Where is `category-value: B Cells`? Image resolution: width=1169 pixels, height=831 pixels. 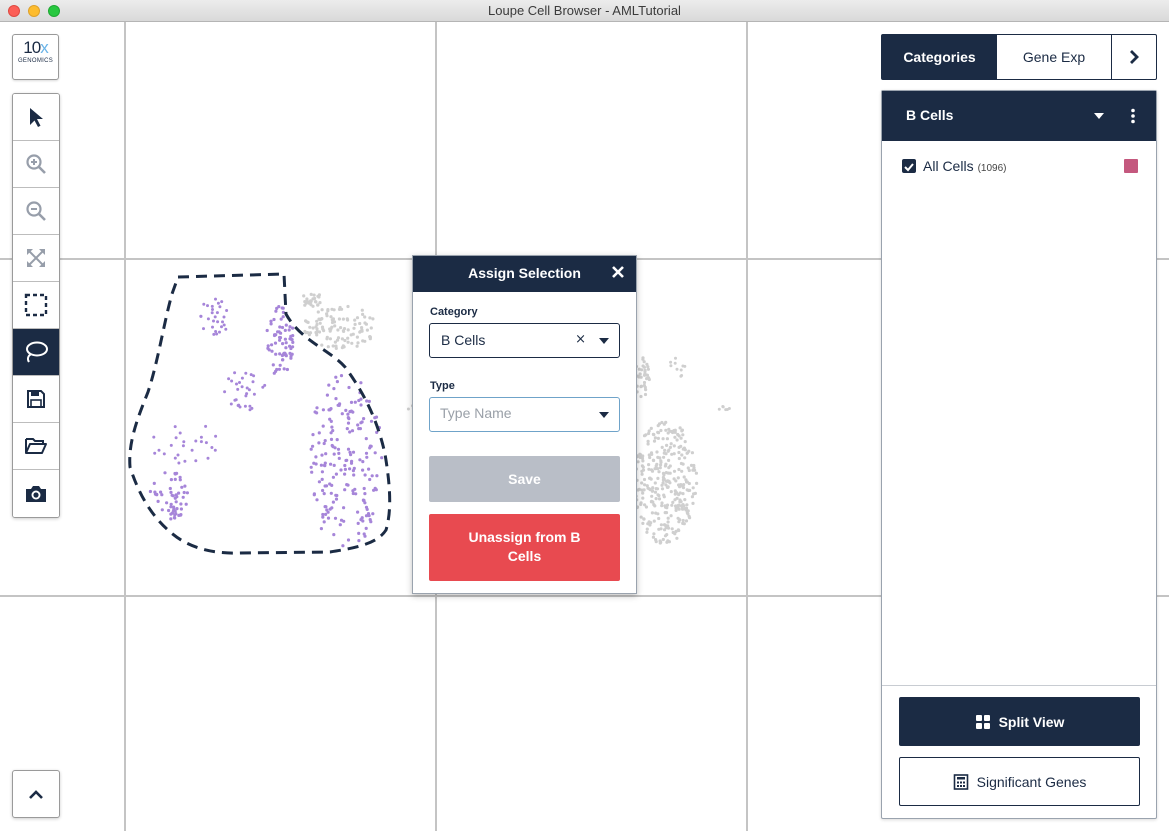
category-value: B Cells is located at coordinates (463, 340).